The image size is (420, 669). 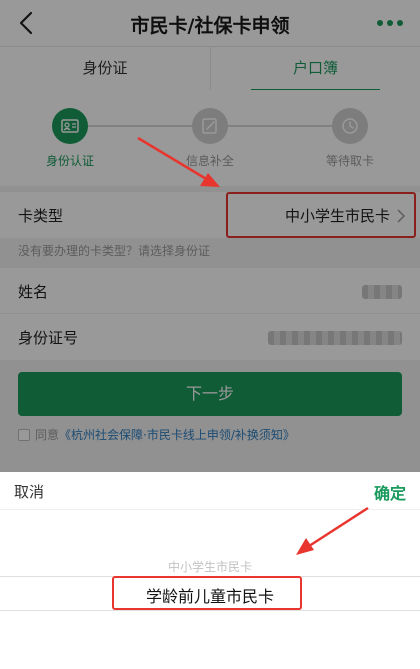 I want to click on picker-option: 中小学生市民卡, so click(x=210, y=566).